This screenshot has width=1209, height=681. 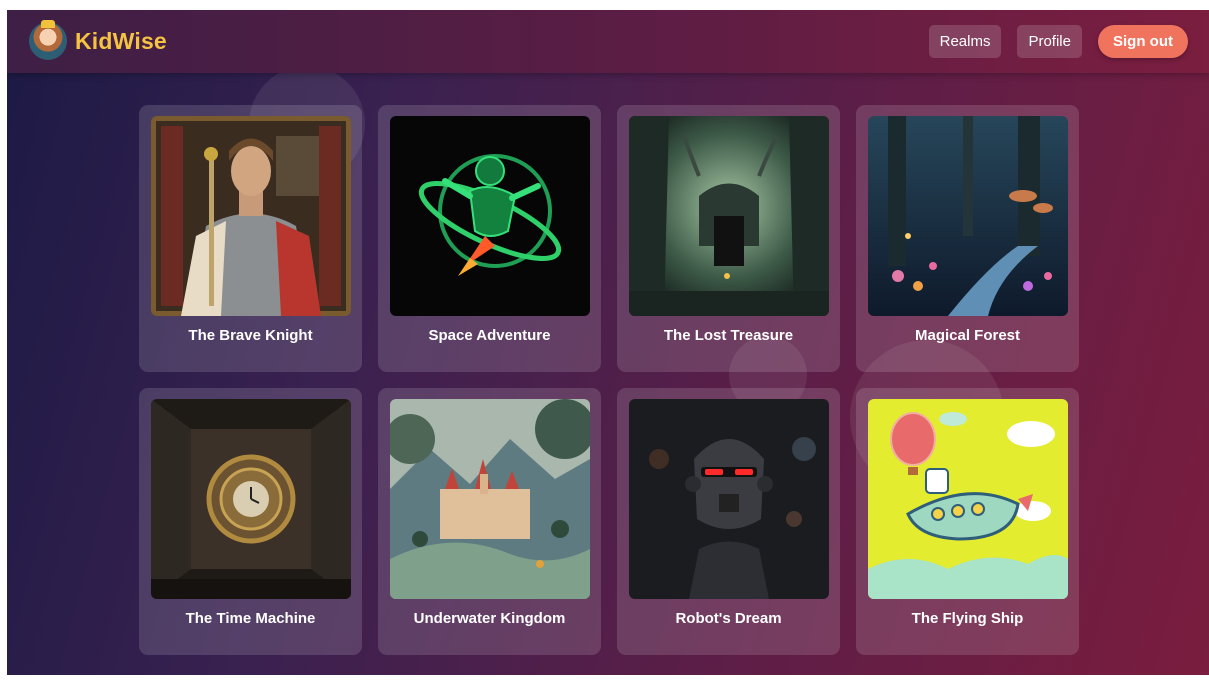 I want to click on story-title: Magical Forest, so click(x=967, y=335).